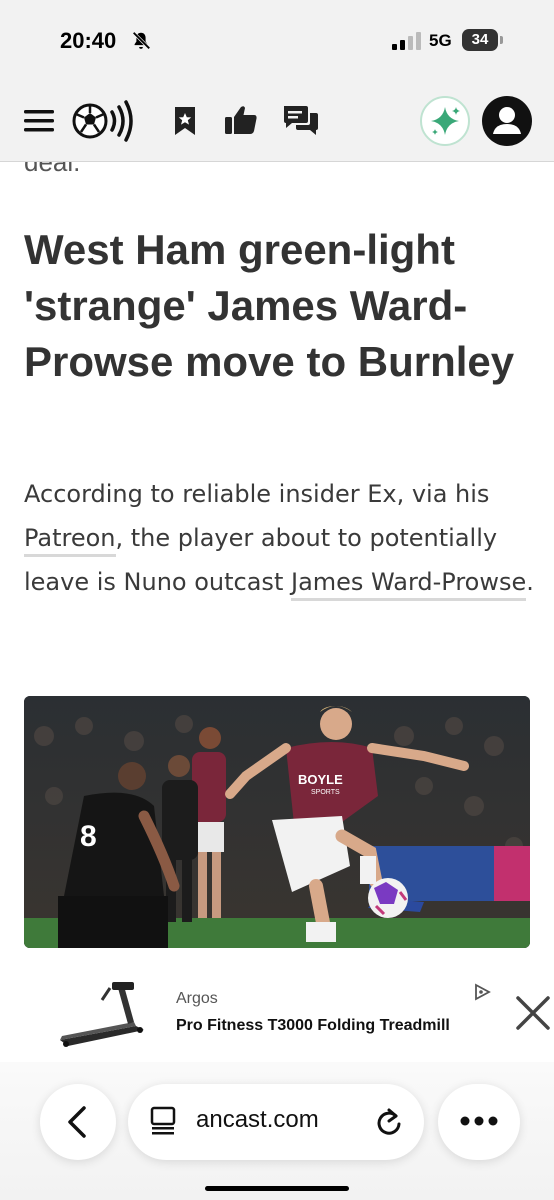 Image resolution: width=554 pixels, height=1200 pixels. Describe the element at coordinates (325, 792) in the screenshot. I see `jersey-sponsor-sub: SPORTS` at that location.